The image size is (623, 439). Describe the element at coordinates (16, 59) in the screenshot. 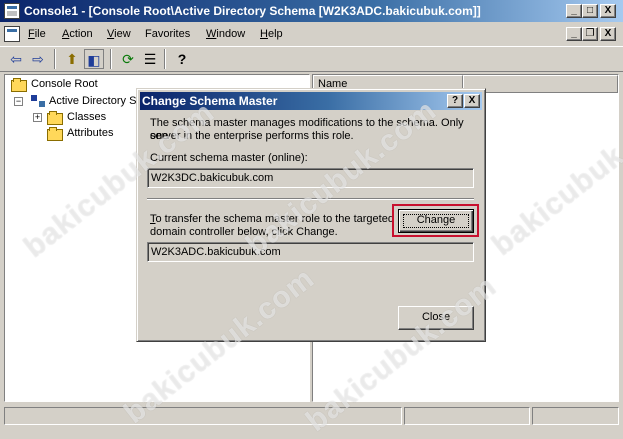

I see `back-arrow-icon: ⇦` at that location.